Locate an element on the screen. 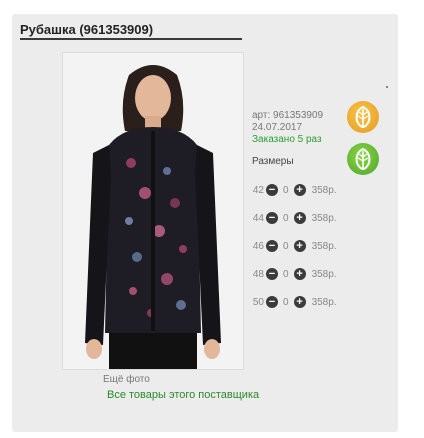 The image size is (424, 438). size-label: 46 is located at coordinates (258, 246).